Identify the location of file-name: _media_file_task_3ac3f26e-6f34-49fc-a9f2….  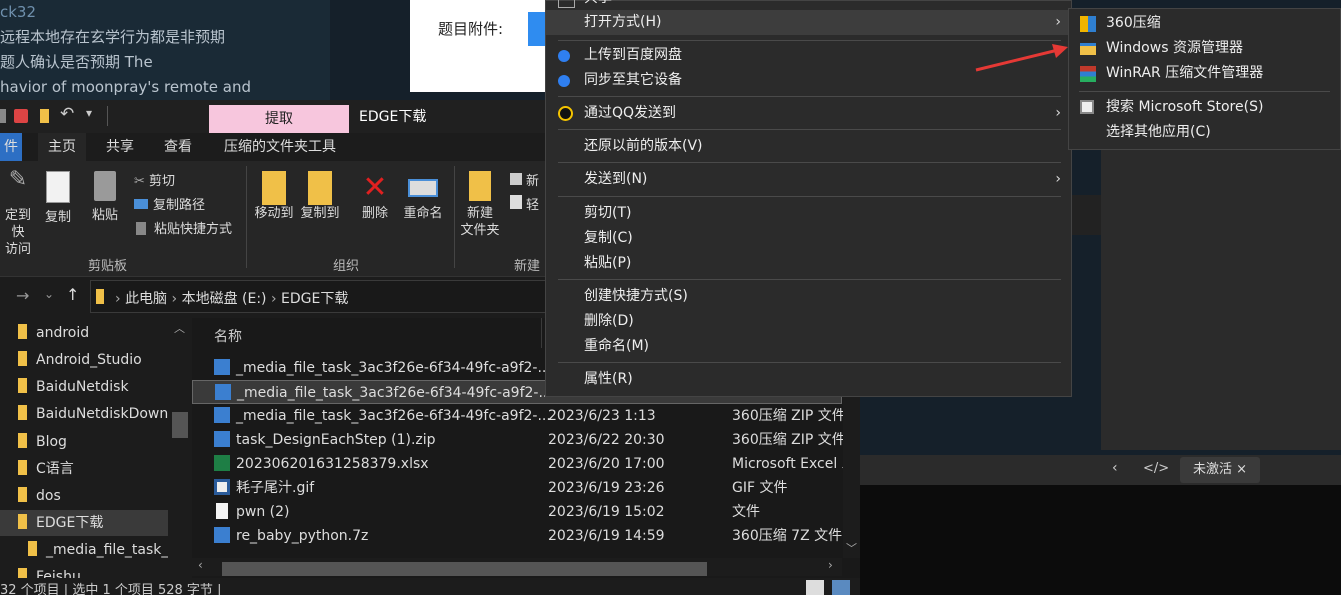
(393, 416).